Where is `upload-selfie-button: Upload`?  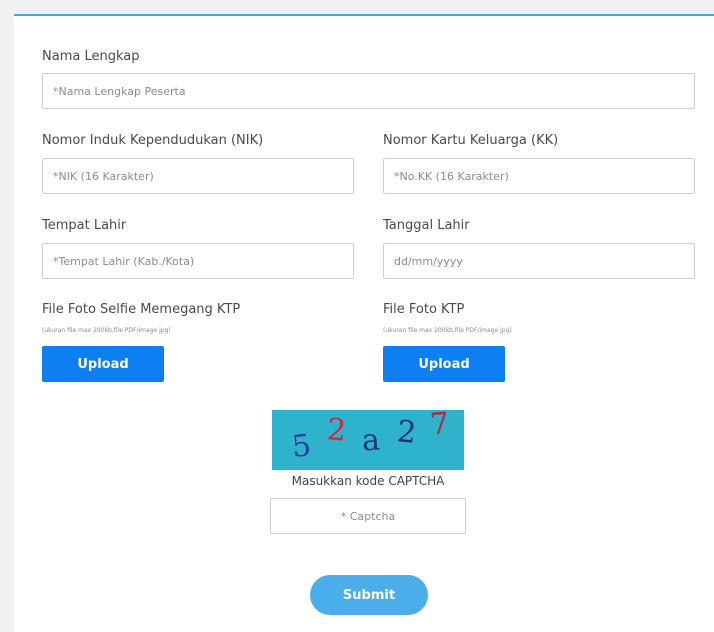 upload-selfie-button: Upload is located at coordinates (103, 364).